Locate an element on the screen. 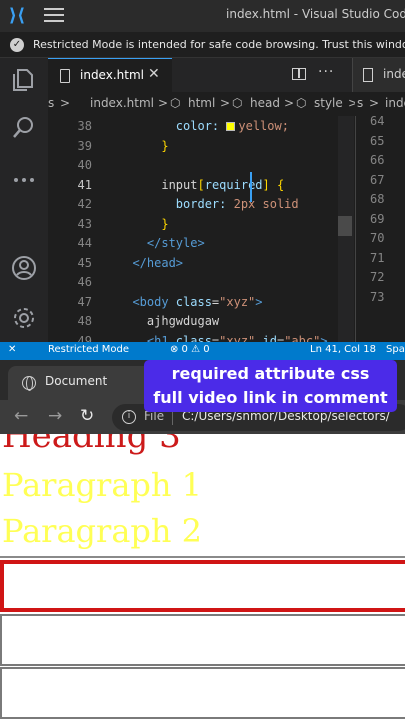  reload-icon: ↻ is located at coordinates (87, 416).